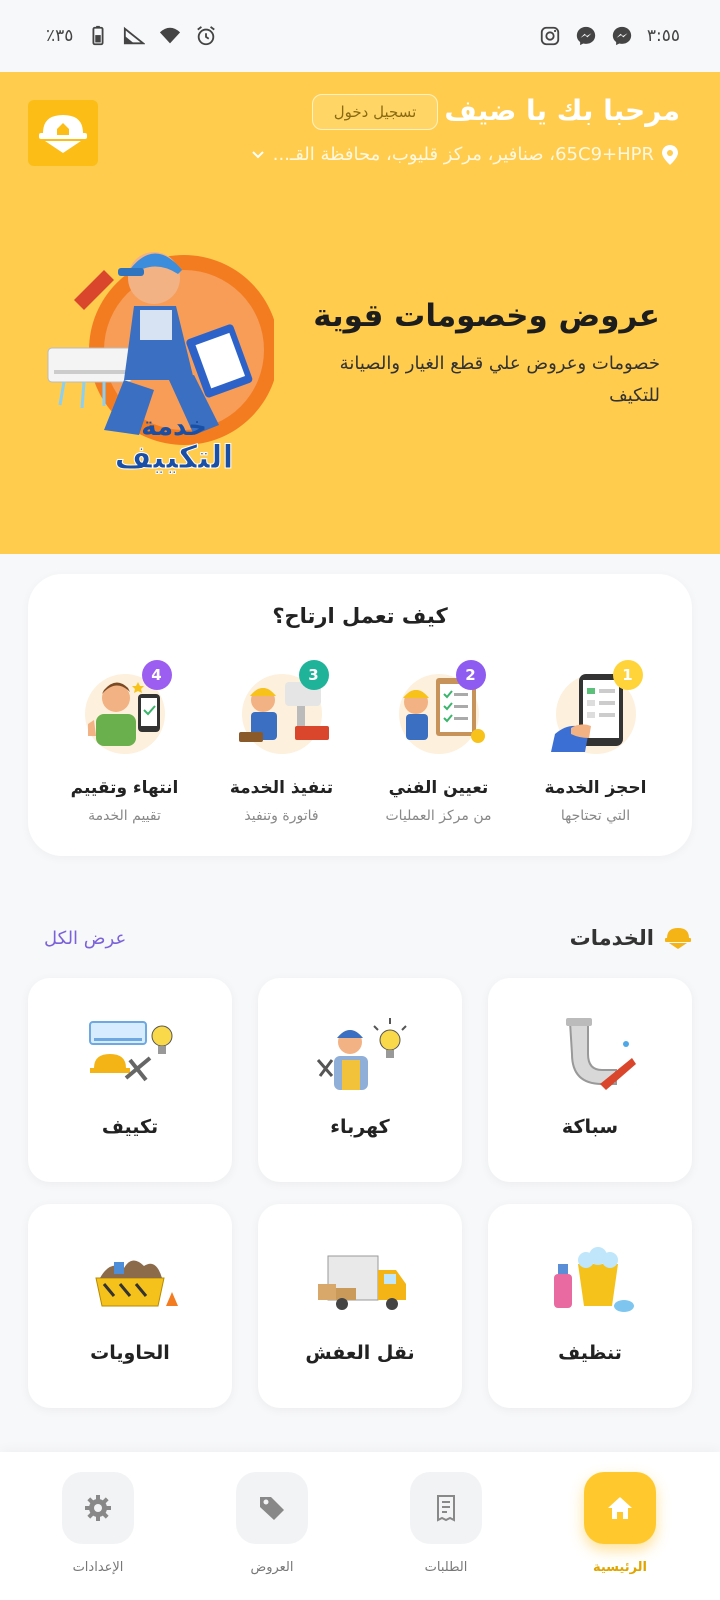 Image resolution: width=720 pixels, height=1600 pixels. Describe the element at coordinates (438, 816) in the screenshot. I see `step-desc: من مركز العمليات` at that location.